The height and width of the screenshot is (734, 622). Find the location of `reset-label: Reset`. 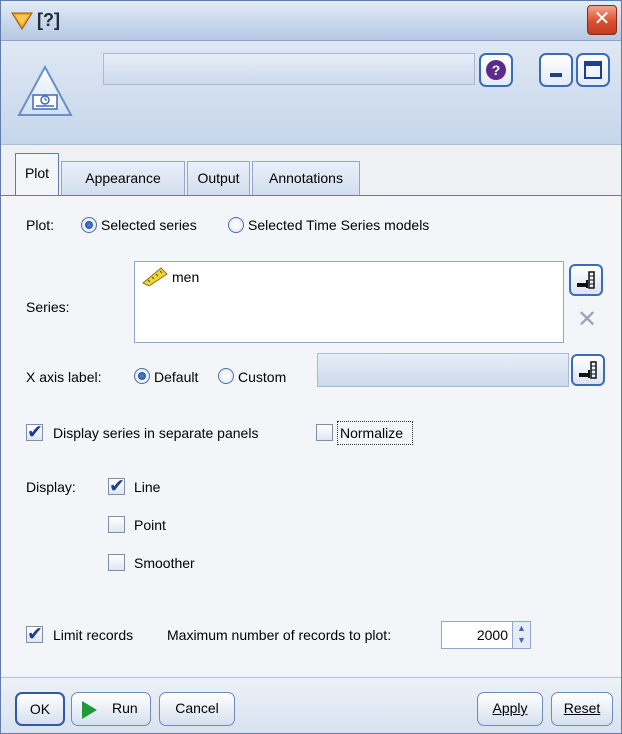

reset-label: Reset is located at coordinates (582, 708).